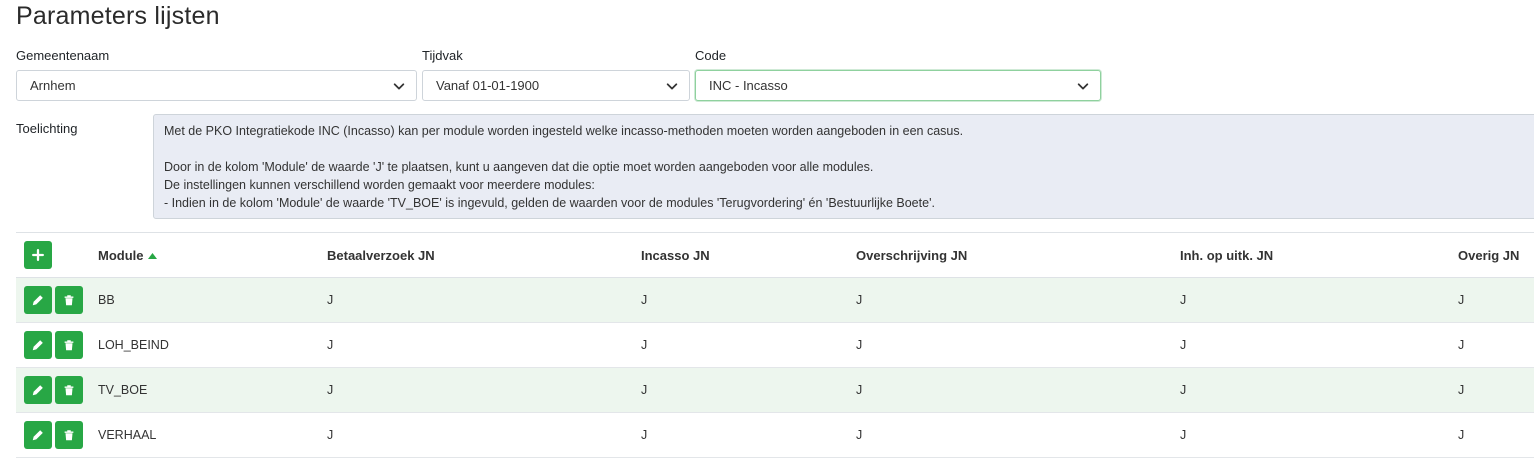 This screenshot has width=1534, height=469. Describe the element at coordinates (212, 435) in the screenshot. I see `cell-module: VERHAAL` at that location.